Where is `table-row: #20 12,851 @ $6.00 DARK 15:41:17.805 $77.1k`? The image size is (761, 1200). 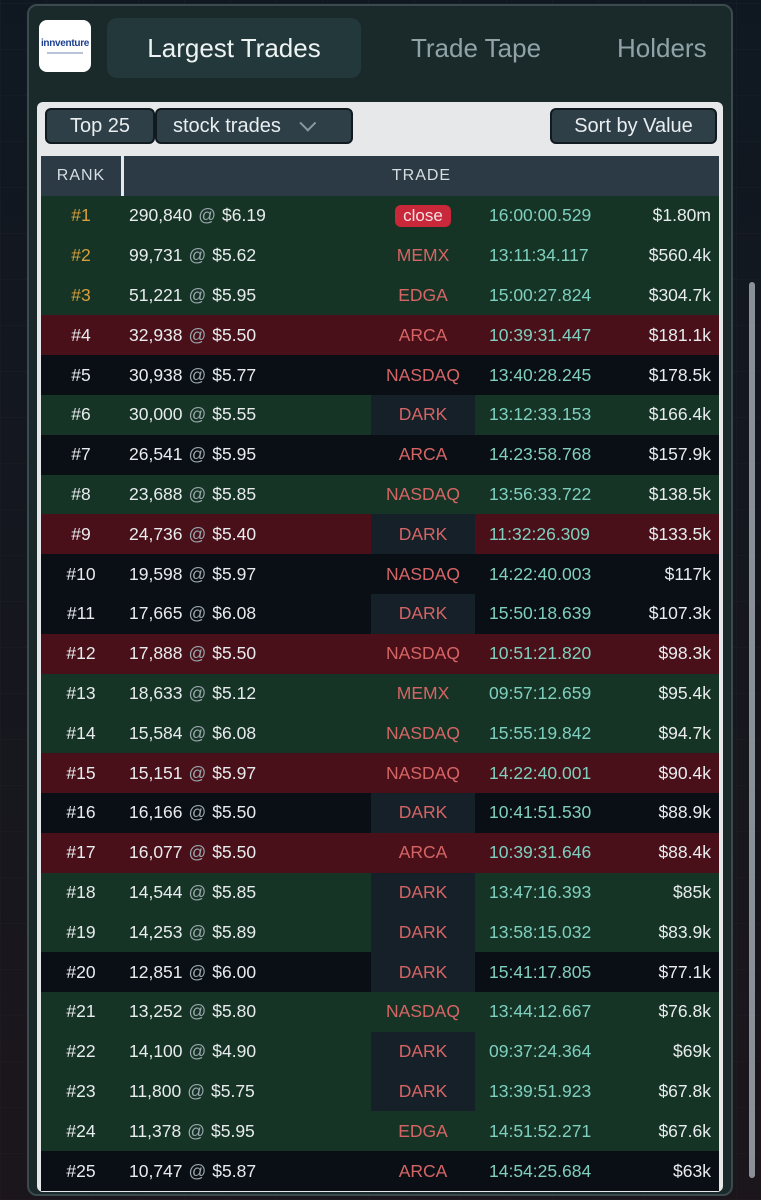 table-row: #20 12,851 @ $6.00 DARK 15:41:17.805 $77.1k is located at coordinates (380, 972).